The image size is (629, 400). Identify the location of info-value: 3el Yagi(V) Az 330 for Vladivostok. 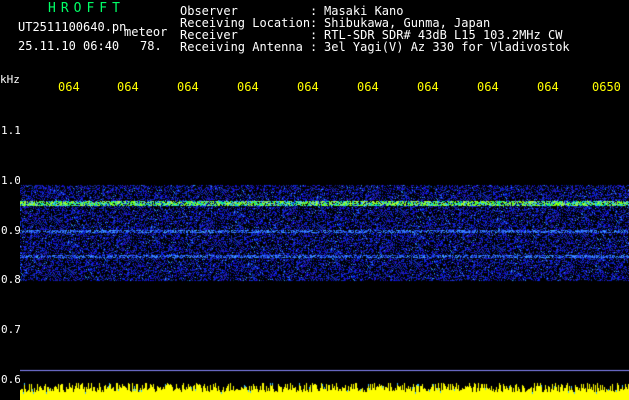
(447, 47).